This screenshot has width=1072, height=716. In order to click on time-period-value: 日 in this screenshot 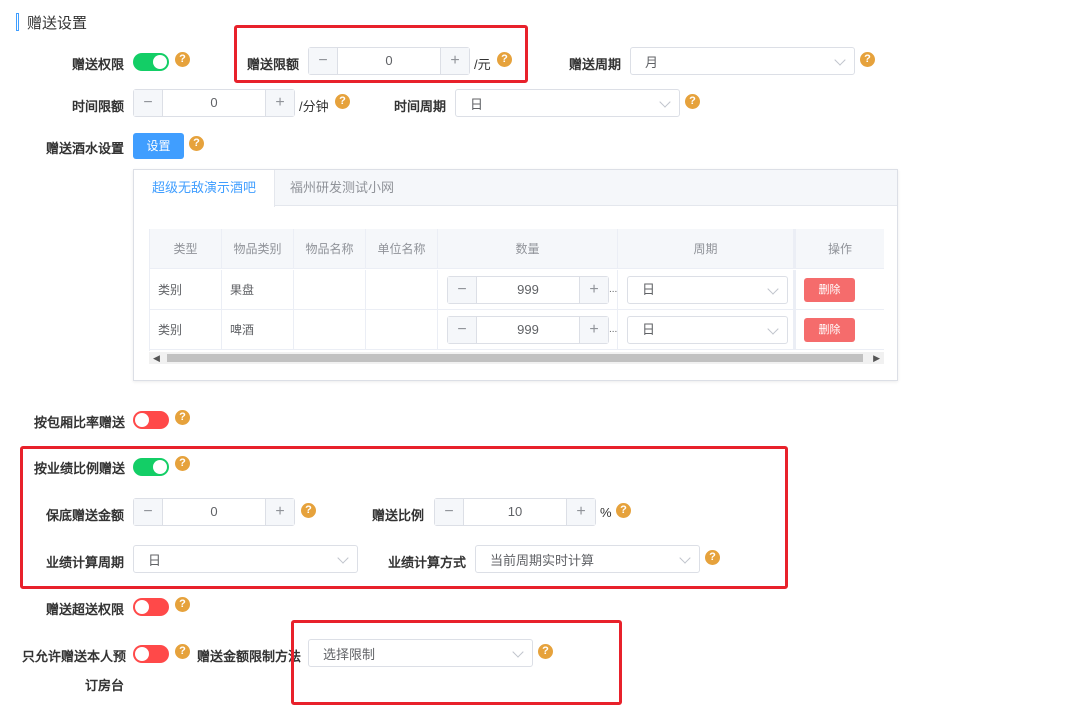, I will do `click(477, 104)`.